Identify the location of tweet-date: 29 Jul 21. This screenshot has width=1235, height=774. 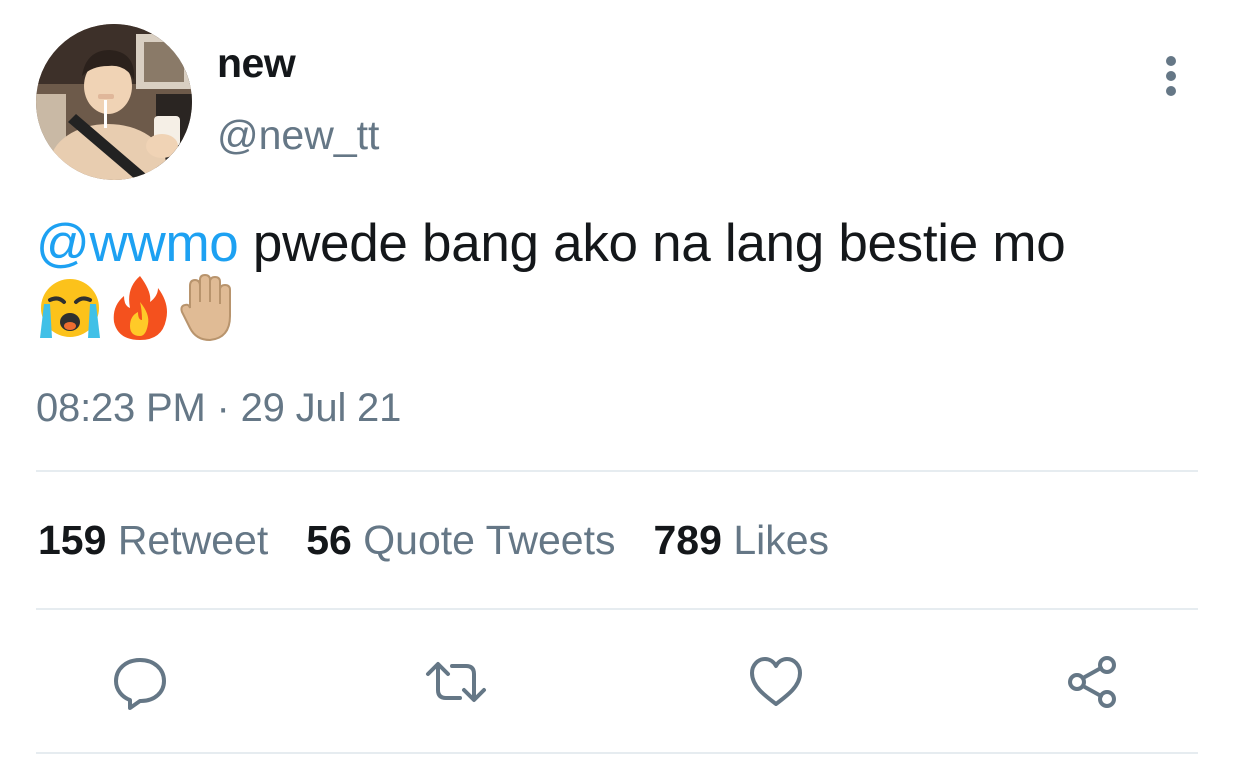
(321, 408).